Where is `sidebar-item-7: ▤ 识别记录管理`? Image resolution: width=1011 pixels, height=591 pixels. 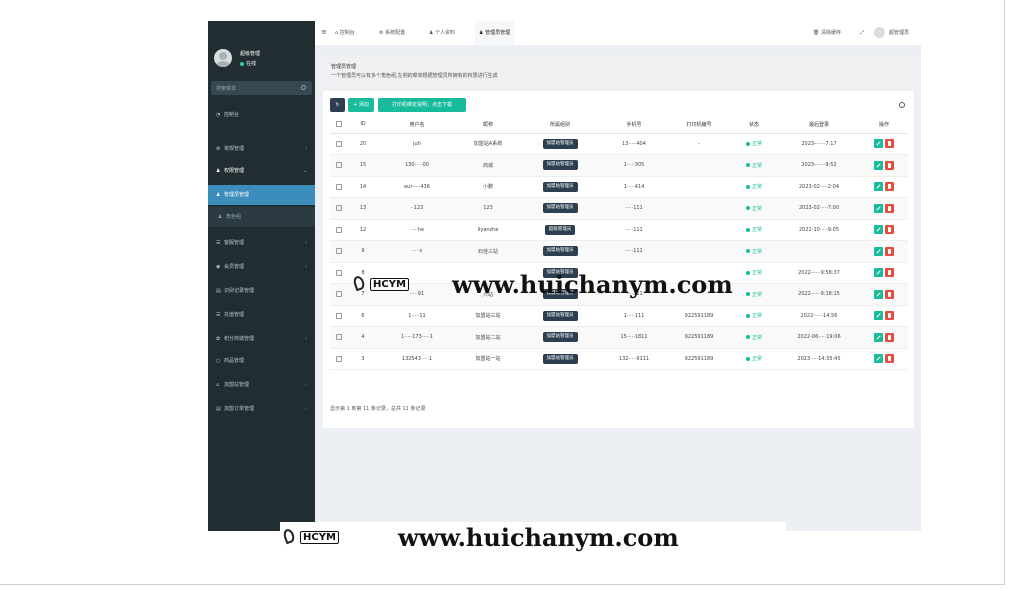
sidebar-item-7: ▤ 识别记录管理 is located at coordinates (261, 291).